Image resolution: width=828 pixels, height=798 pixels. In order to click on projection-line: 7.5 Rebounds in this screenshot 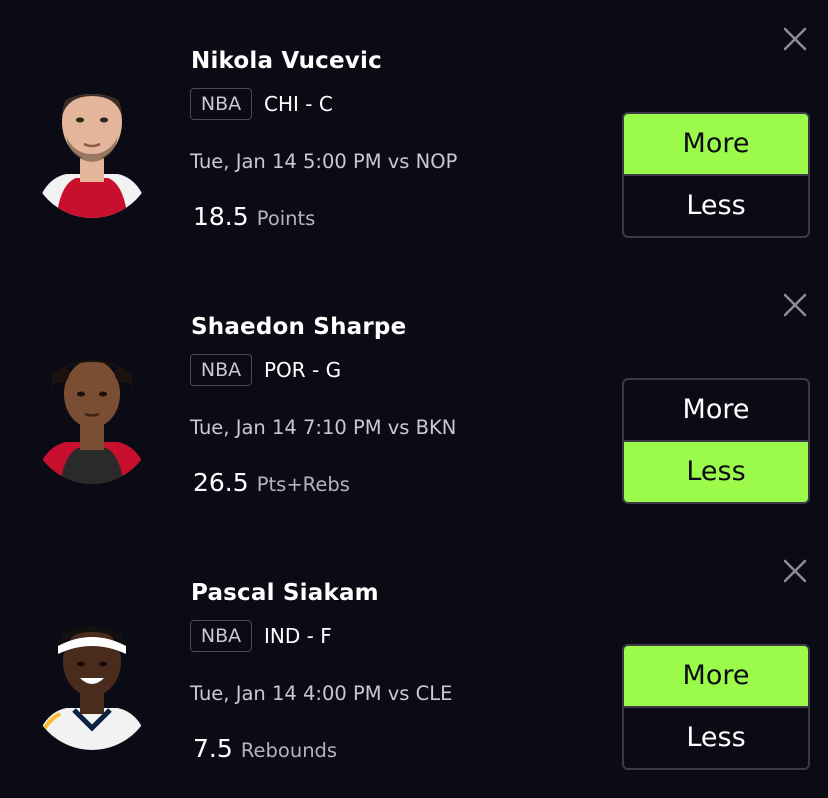, I will do `click(265, 750)`.